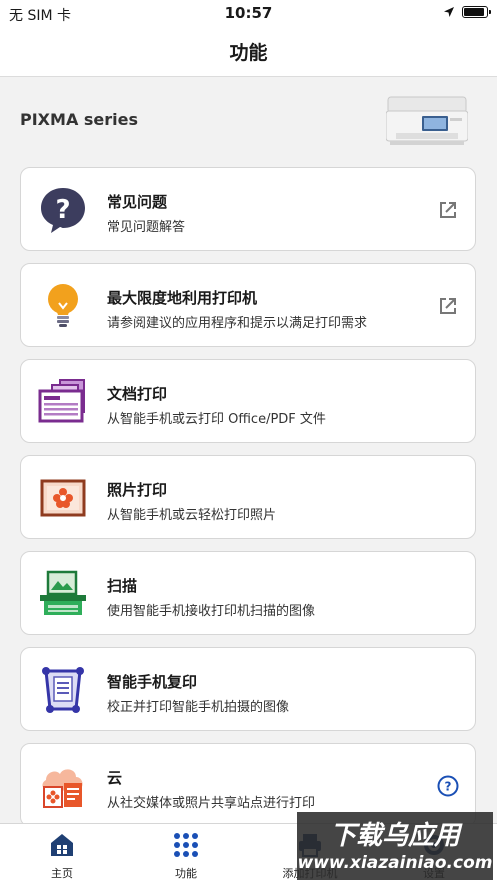 The height and width of the screenshot is (884, 497). I want to click on smartphone-copy-icon, so click(63, 690).